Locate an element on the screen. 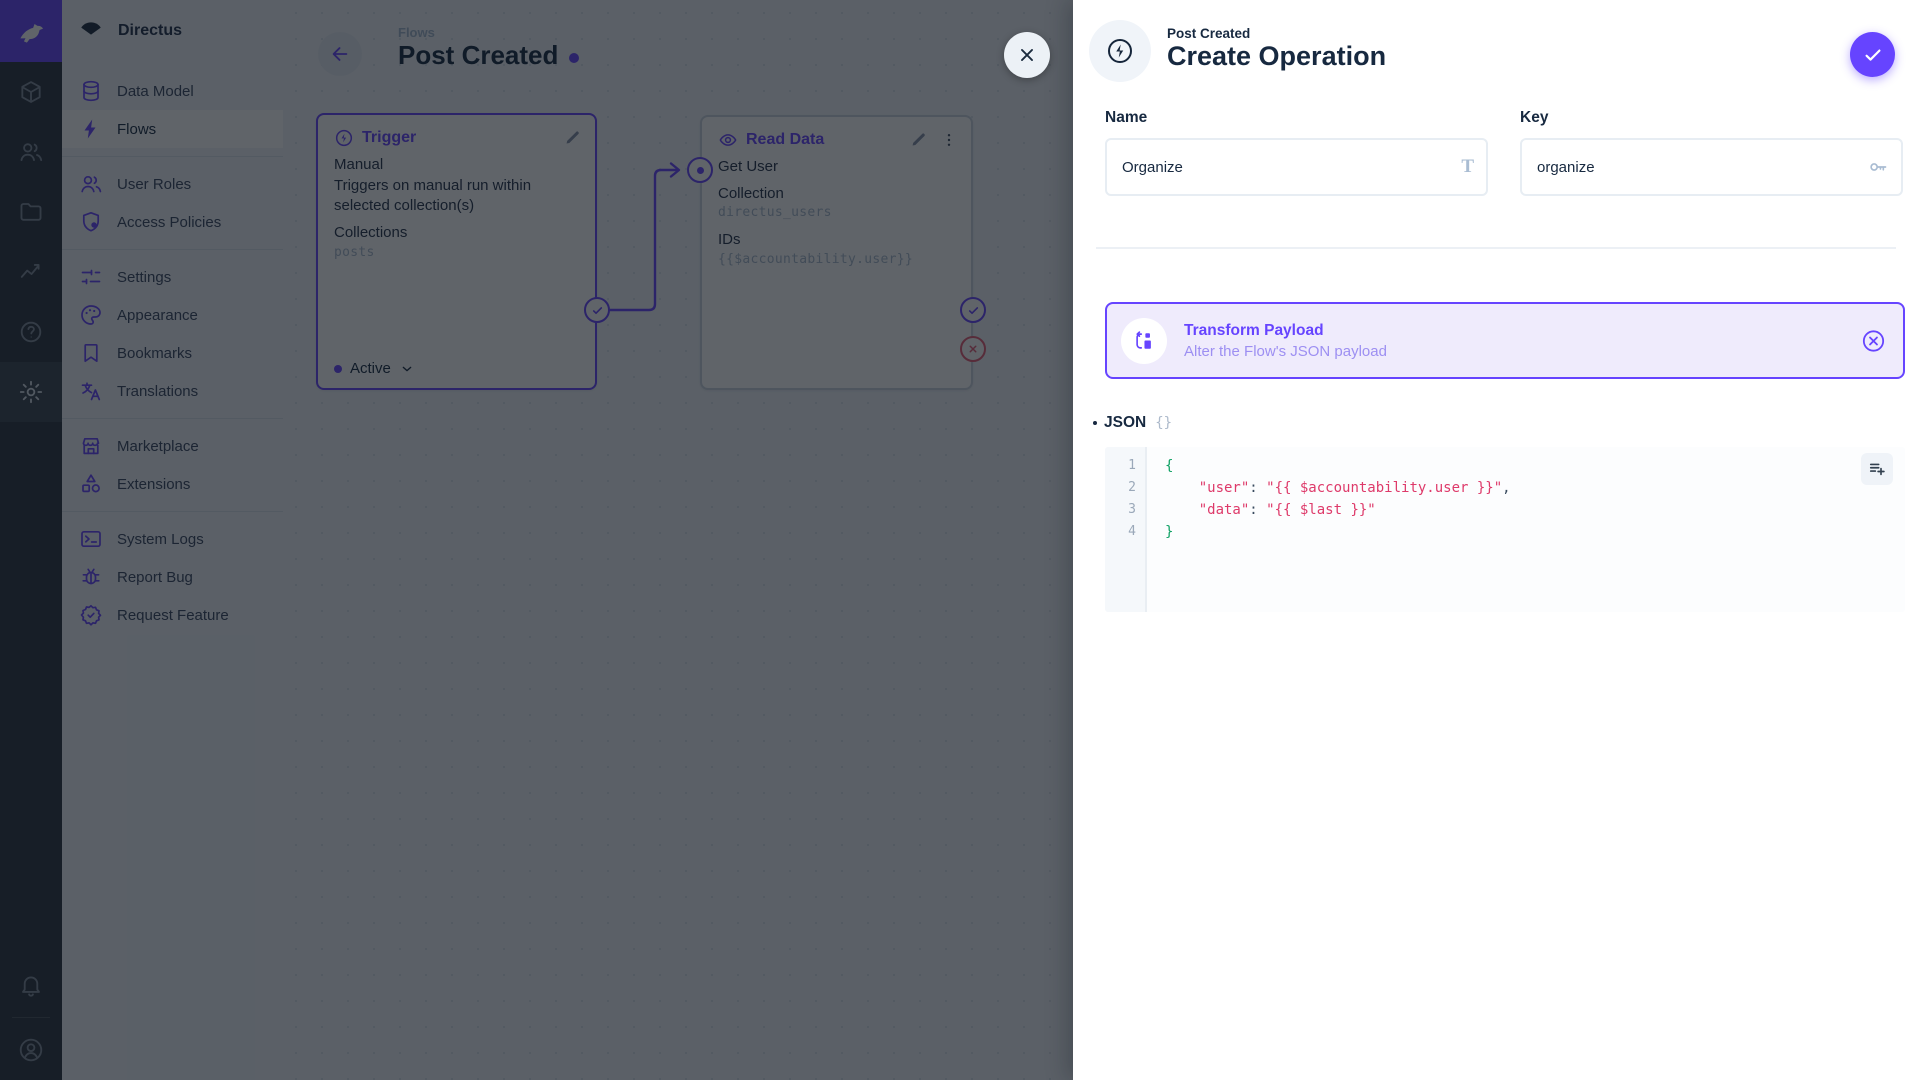 Image resolution: width=1920 pixels, height=1080 pixels. drawer-close-button is located at coordinates (1027, 55).